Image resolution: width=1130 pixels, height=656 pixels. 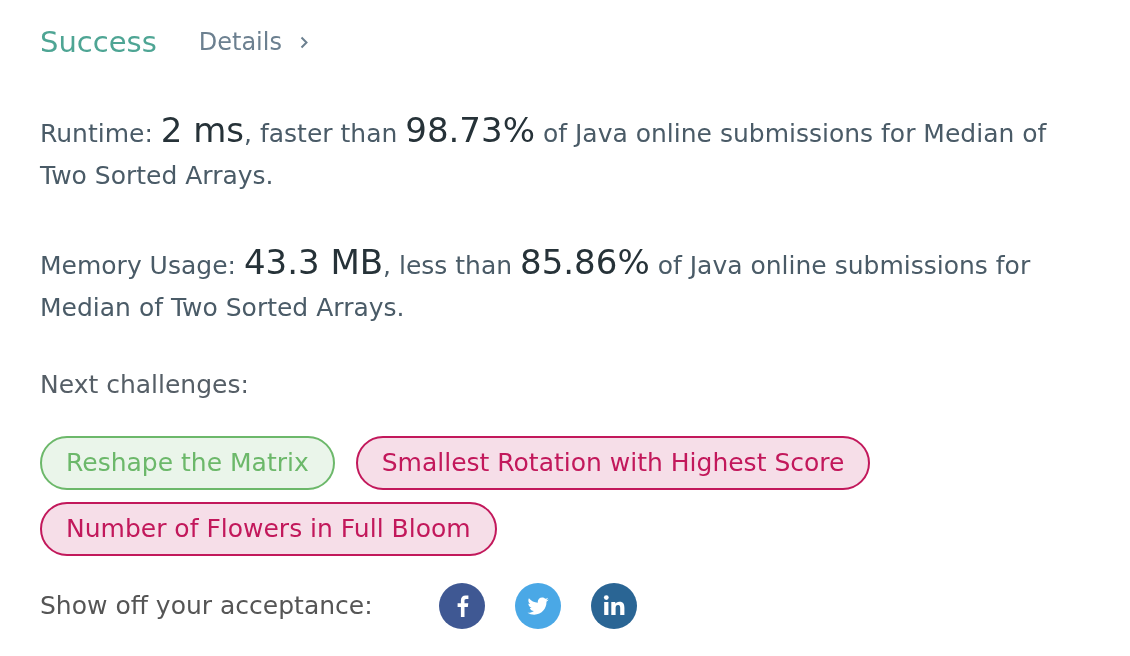 I want to click on share-label: Show off your acceptance:, so click(x=206, y=606).